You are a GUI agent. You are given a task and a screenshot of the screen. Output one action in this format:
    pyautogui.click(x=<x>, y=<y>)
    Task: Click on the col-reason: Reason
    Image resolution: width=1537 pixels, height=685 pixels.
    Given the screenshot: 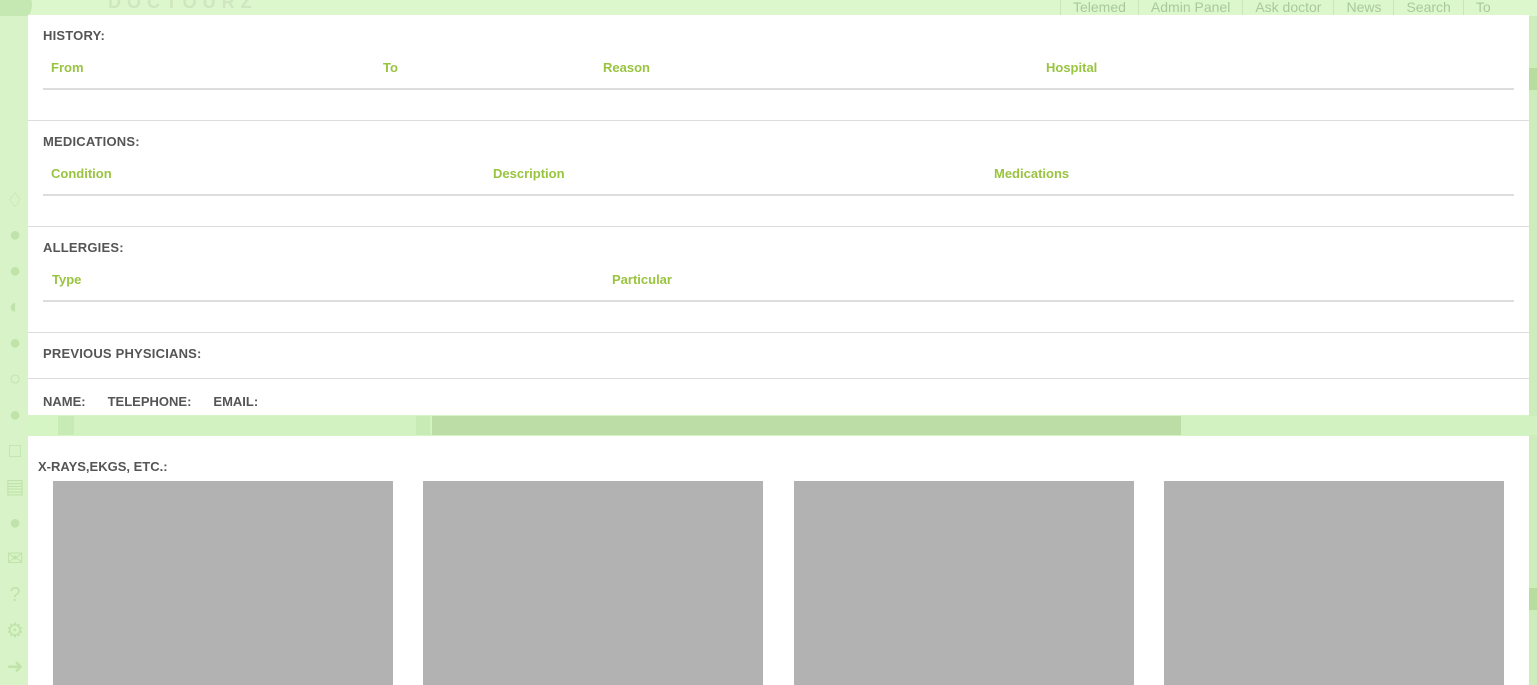 What is the action you would take?
    pyautogui.click(x=626, y=67)
    